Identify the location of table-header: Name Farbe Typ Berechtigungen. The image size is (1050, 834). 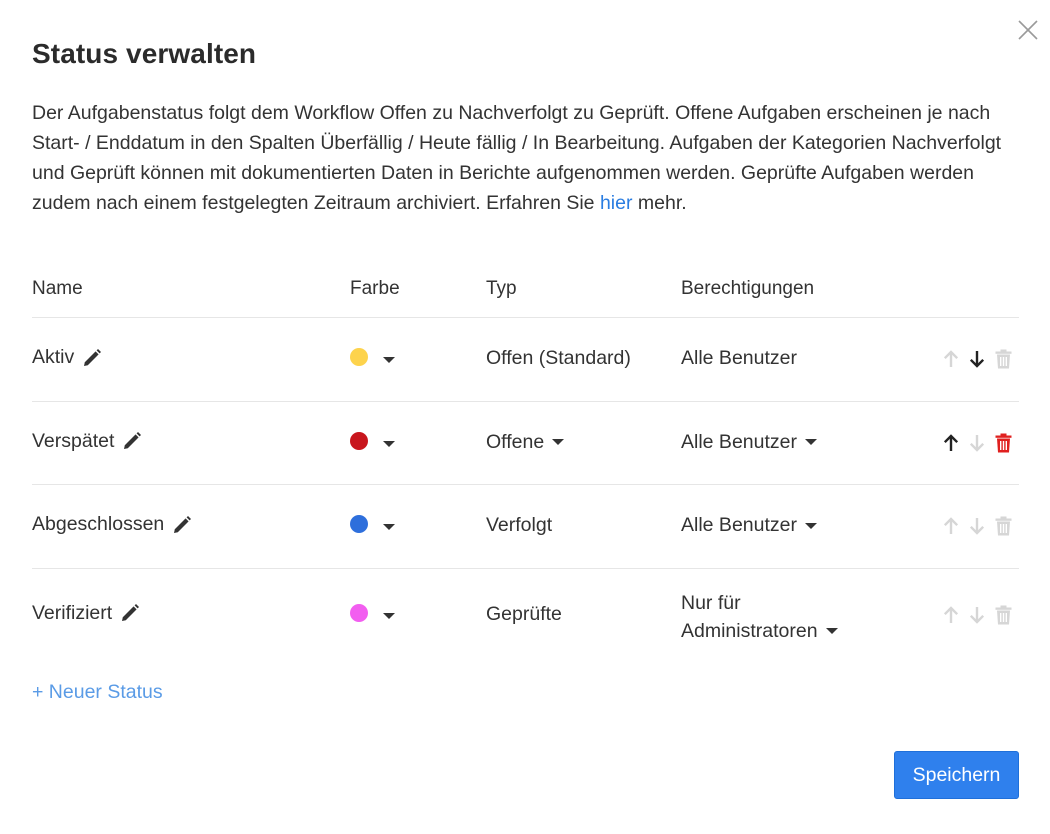
(525, 295).